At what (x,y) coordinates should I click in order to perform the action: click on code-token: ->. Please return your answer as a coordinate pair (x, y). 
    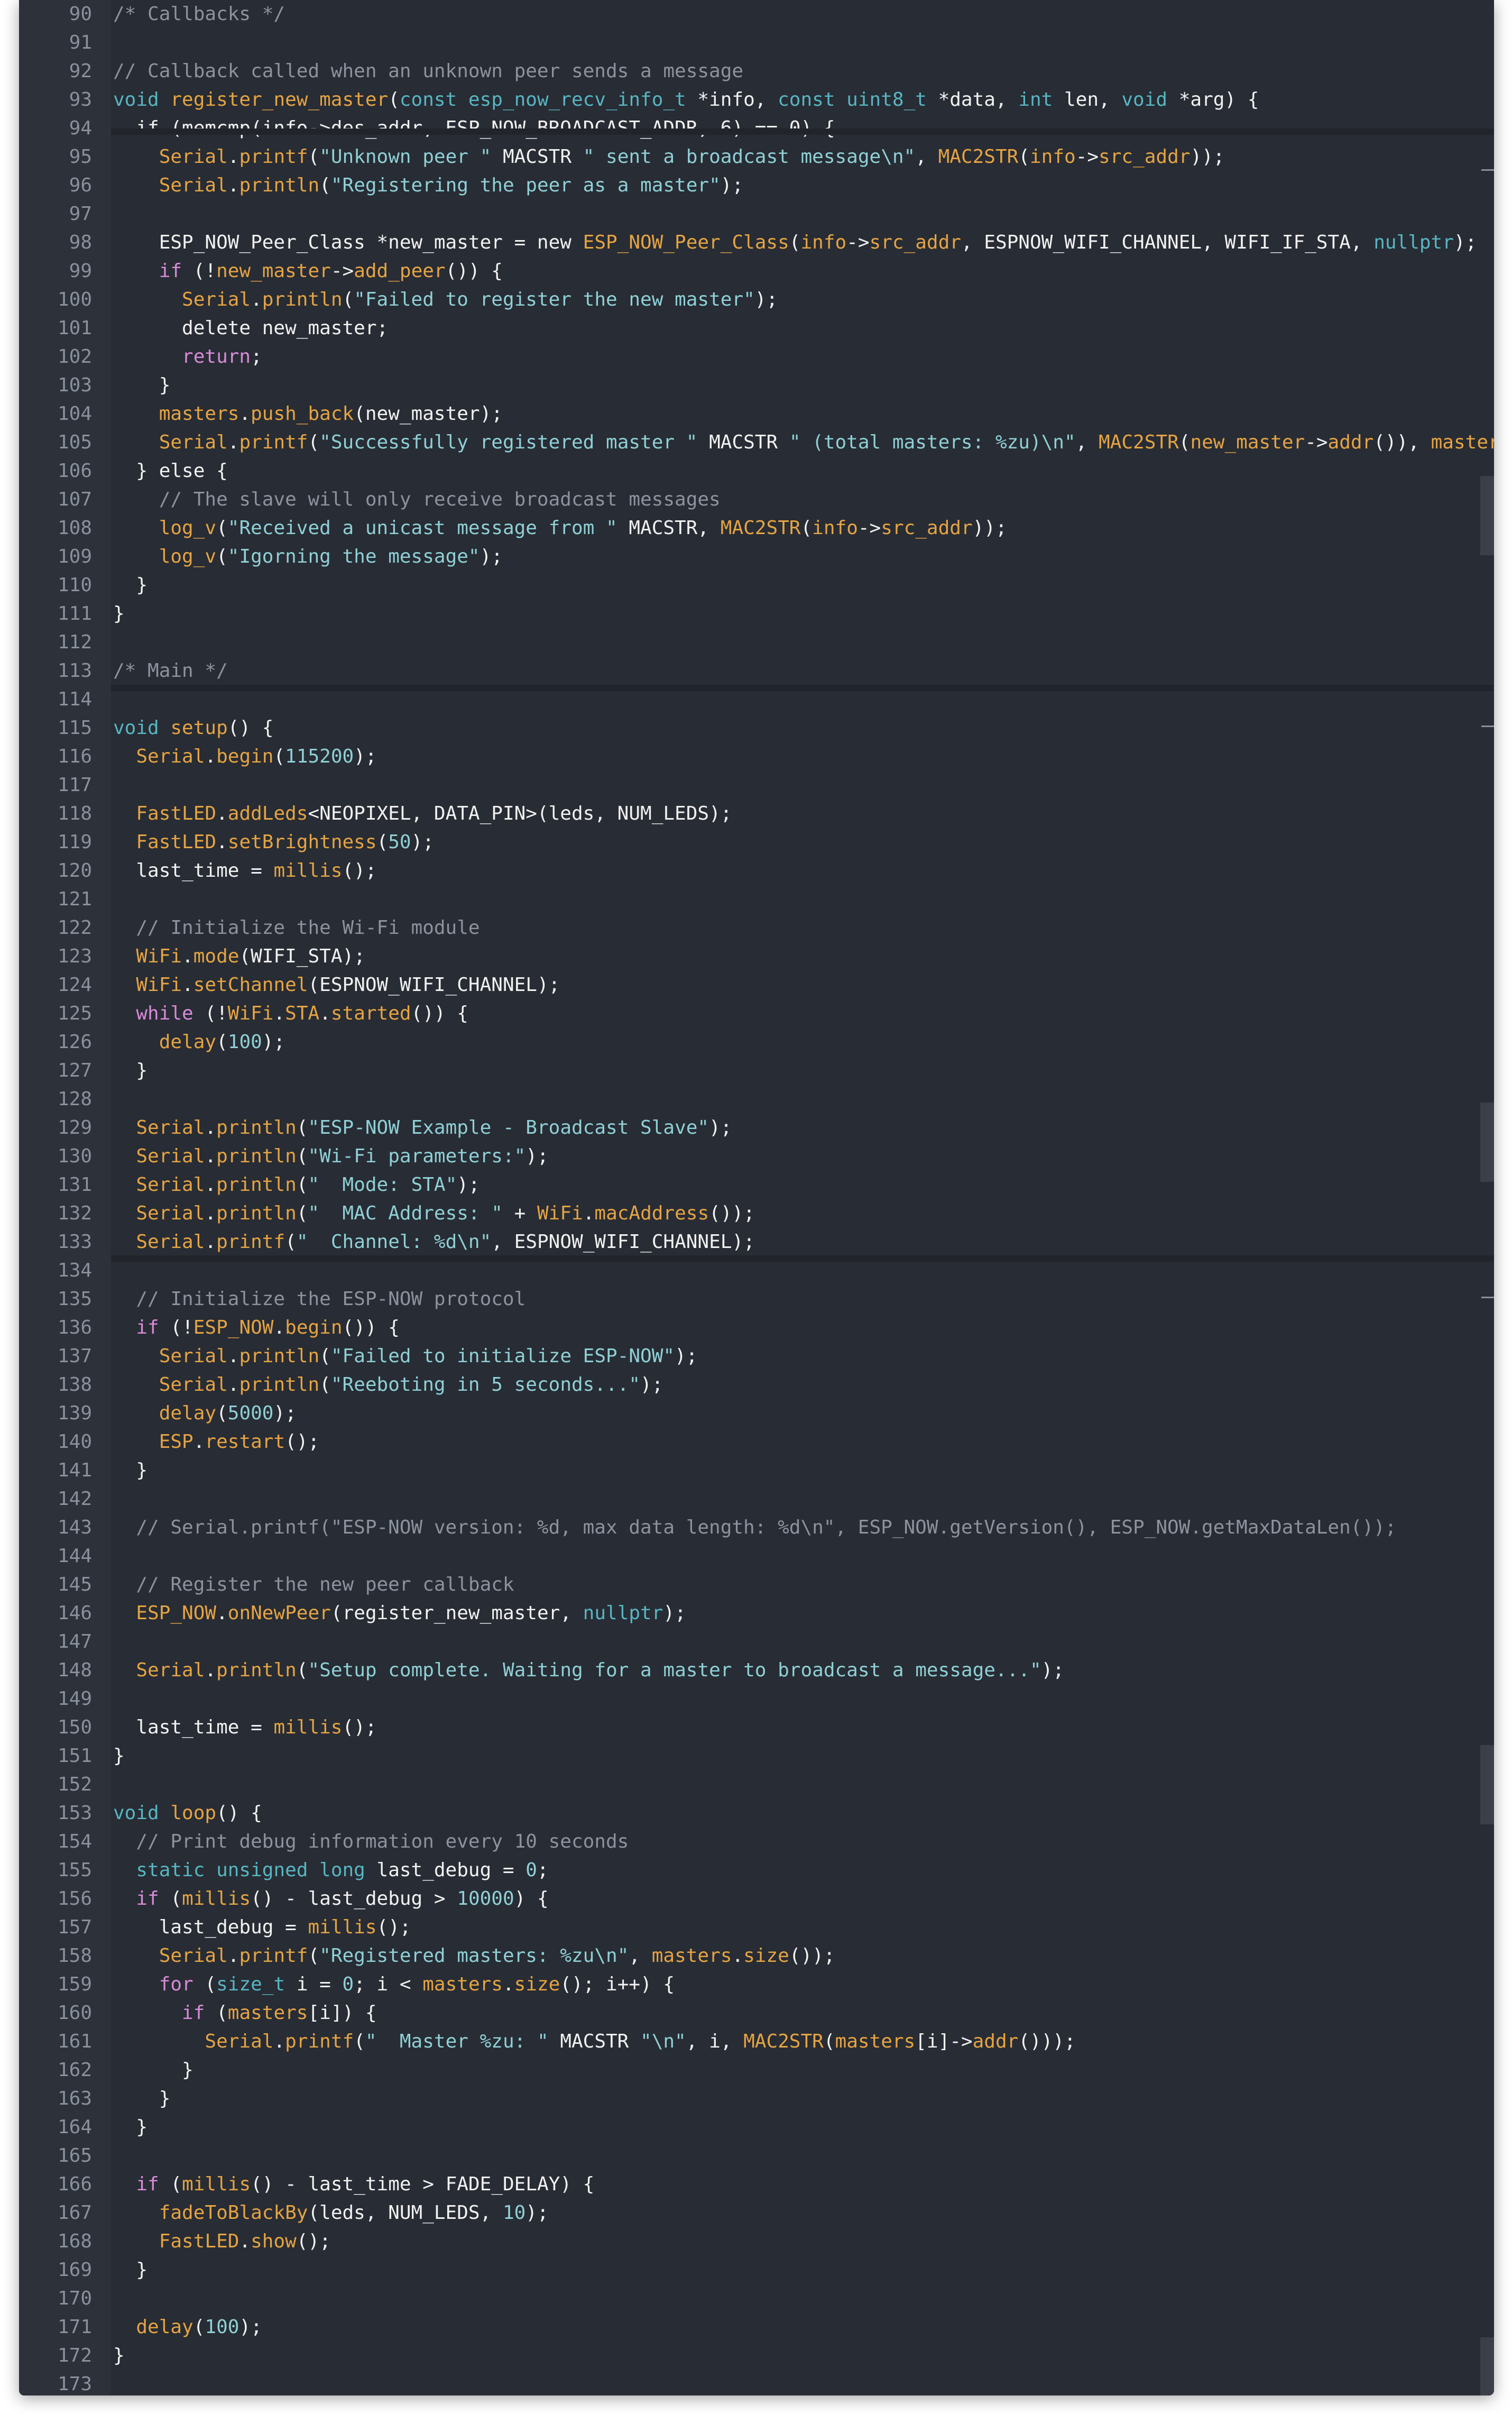
    Looking at the image, I should click on (858, 242).